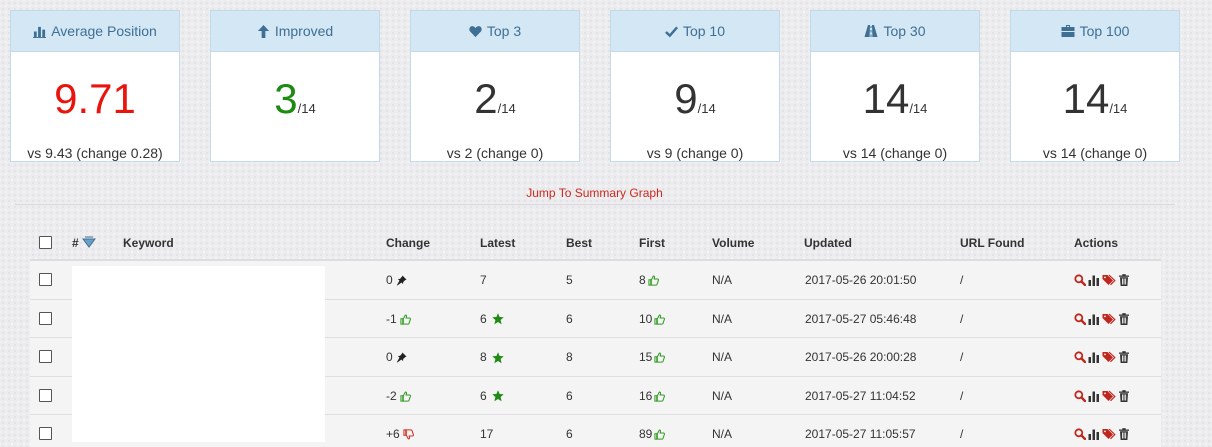 The width and height of the screenshot is (1212, 447). I want to click on star-icon, so click(498, 358).